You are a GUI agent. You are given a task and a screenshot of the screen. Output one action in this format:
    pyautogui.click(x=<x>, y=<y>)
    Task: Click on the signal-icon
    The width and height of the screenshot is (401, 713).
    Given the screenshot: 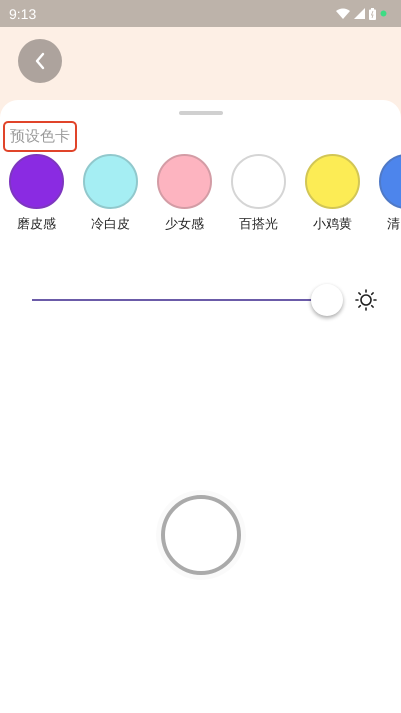 What is the action you would take?
    pyautogui.click(x=359, y=13)
    